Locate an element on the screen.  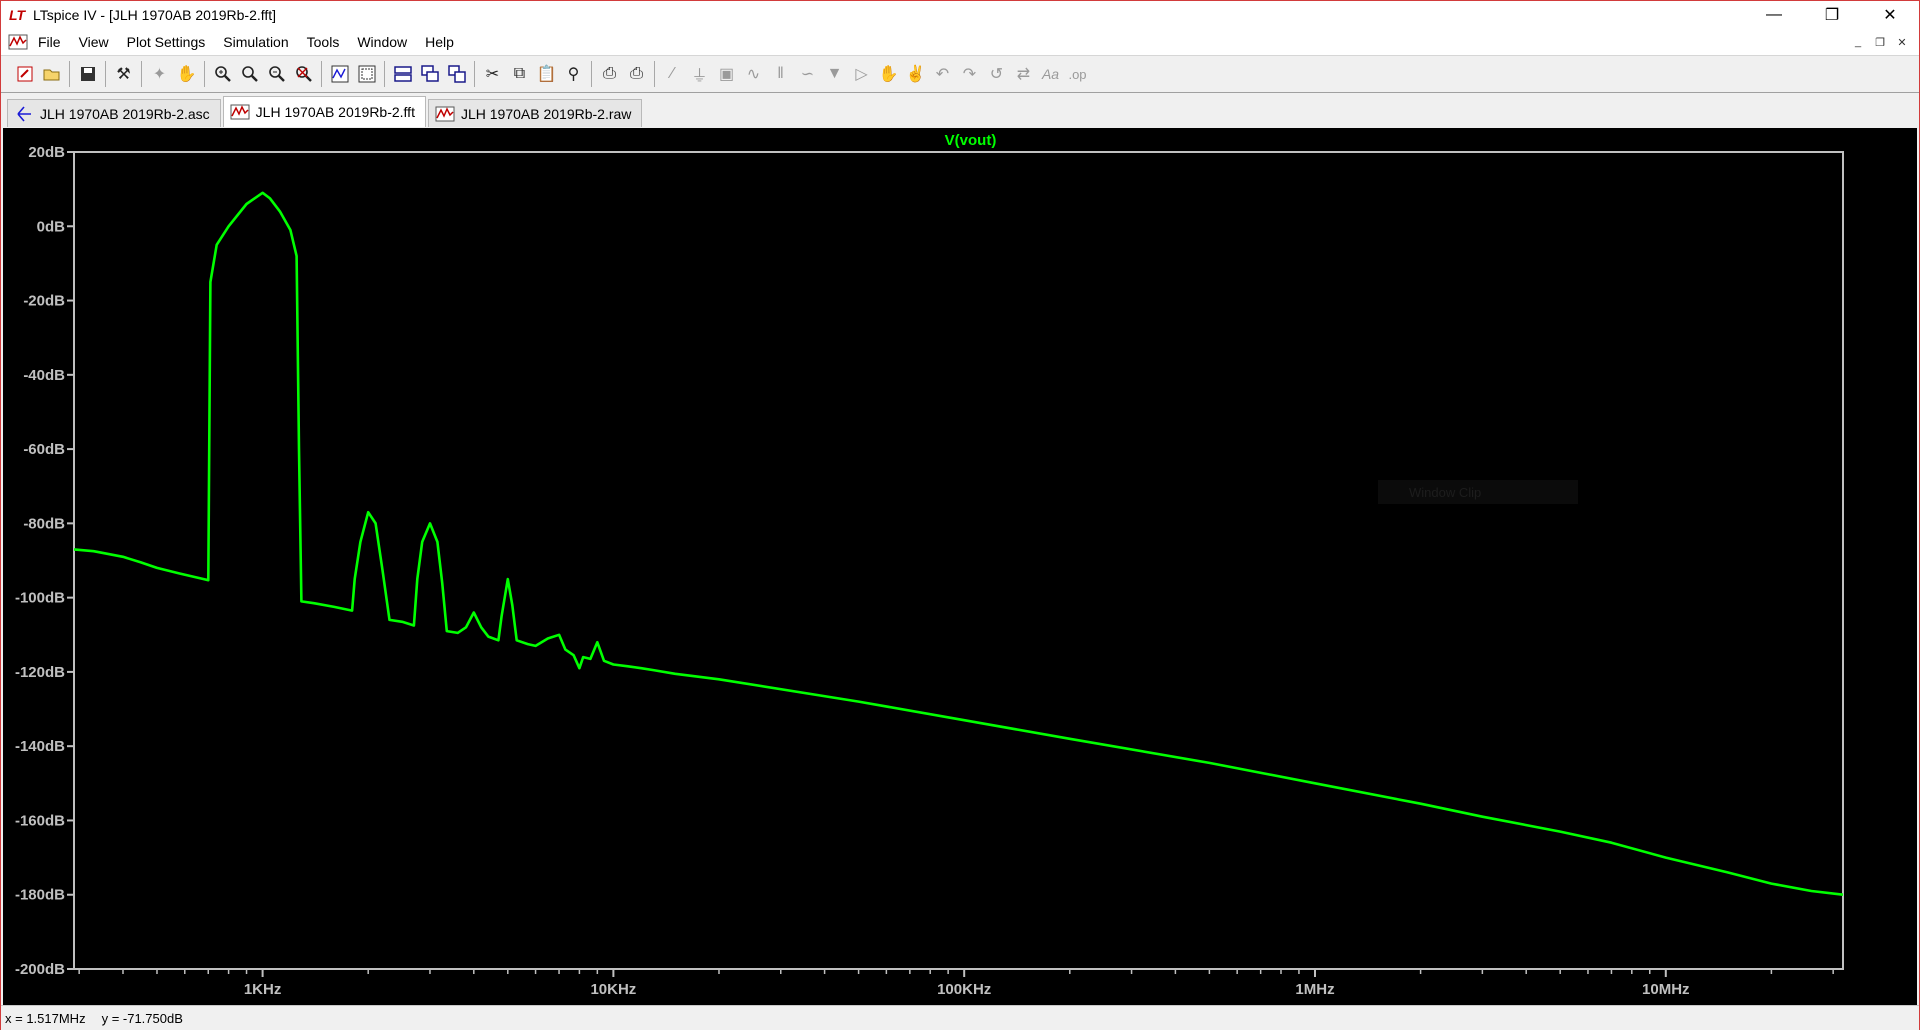
restore-button: ❐ is located at coordinates (1832, 15).